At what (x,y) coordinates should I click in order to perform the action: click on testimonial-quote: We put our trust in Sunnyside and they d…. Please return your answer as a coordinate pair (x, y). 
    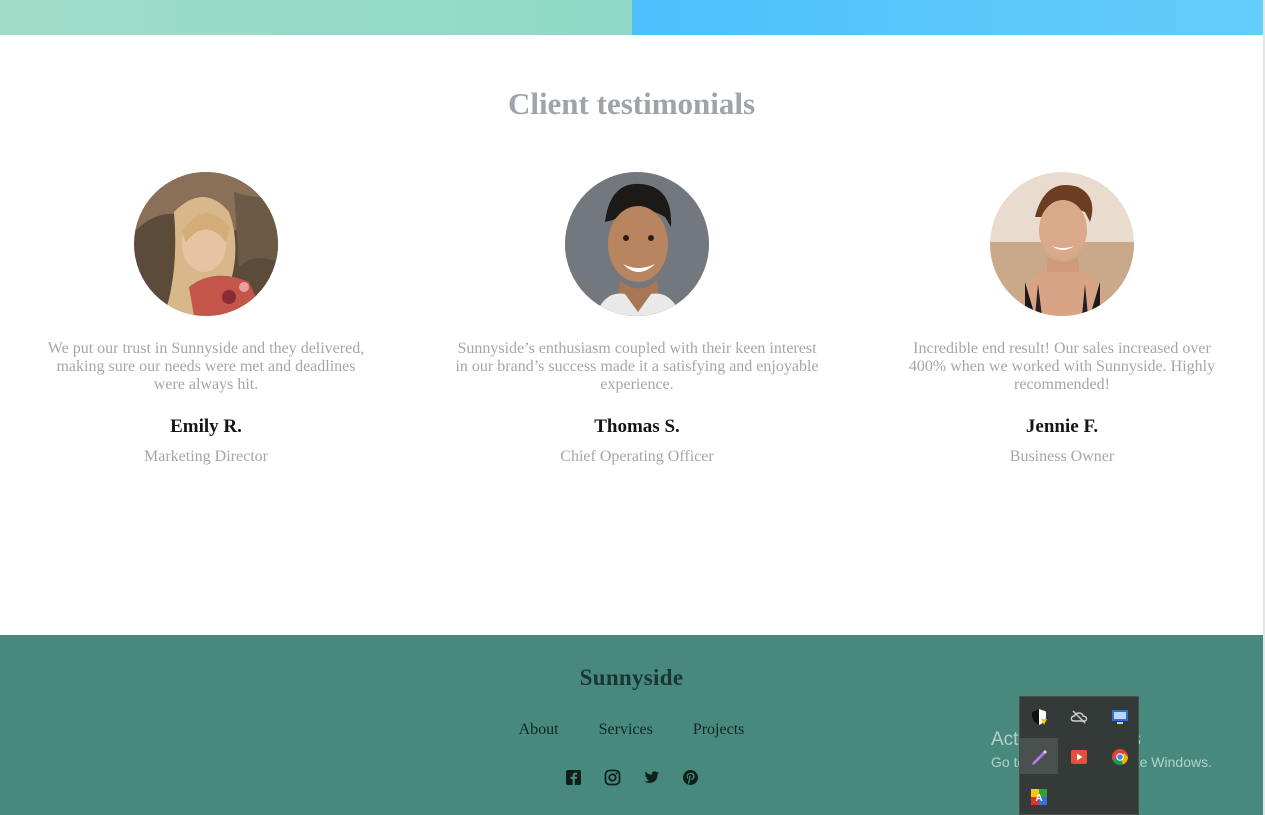
    Looking at the image, I should click on (206, 366).